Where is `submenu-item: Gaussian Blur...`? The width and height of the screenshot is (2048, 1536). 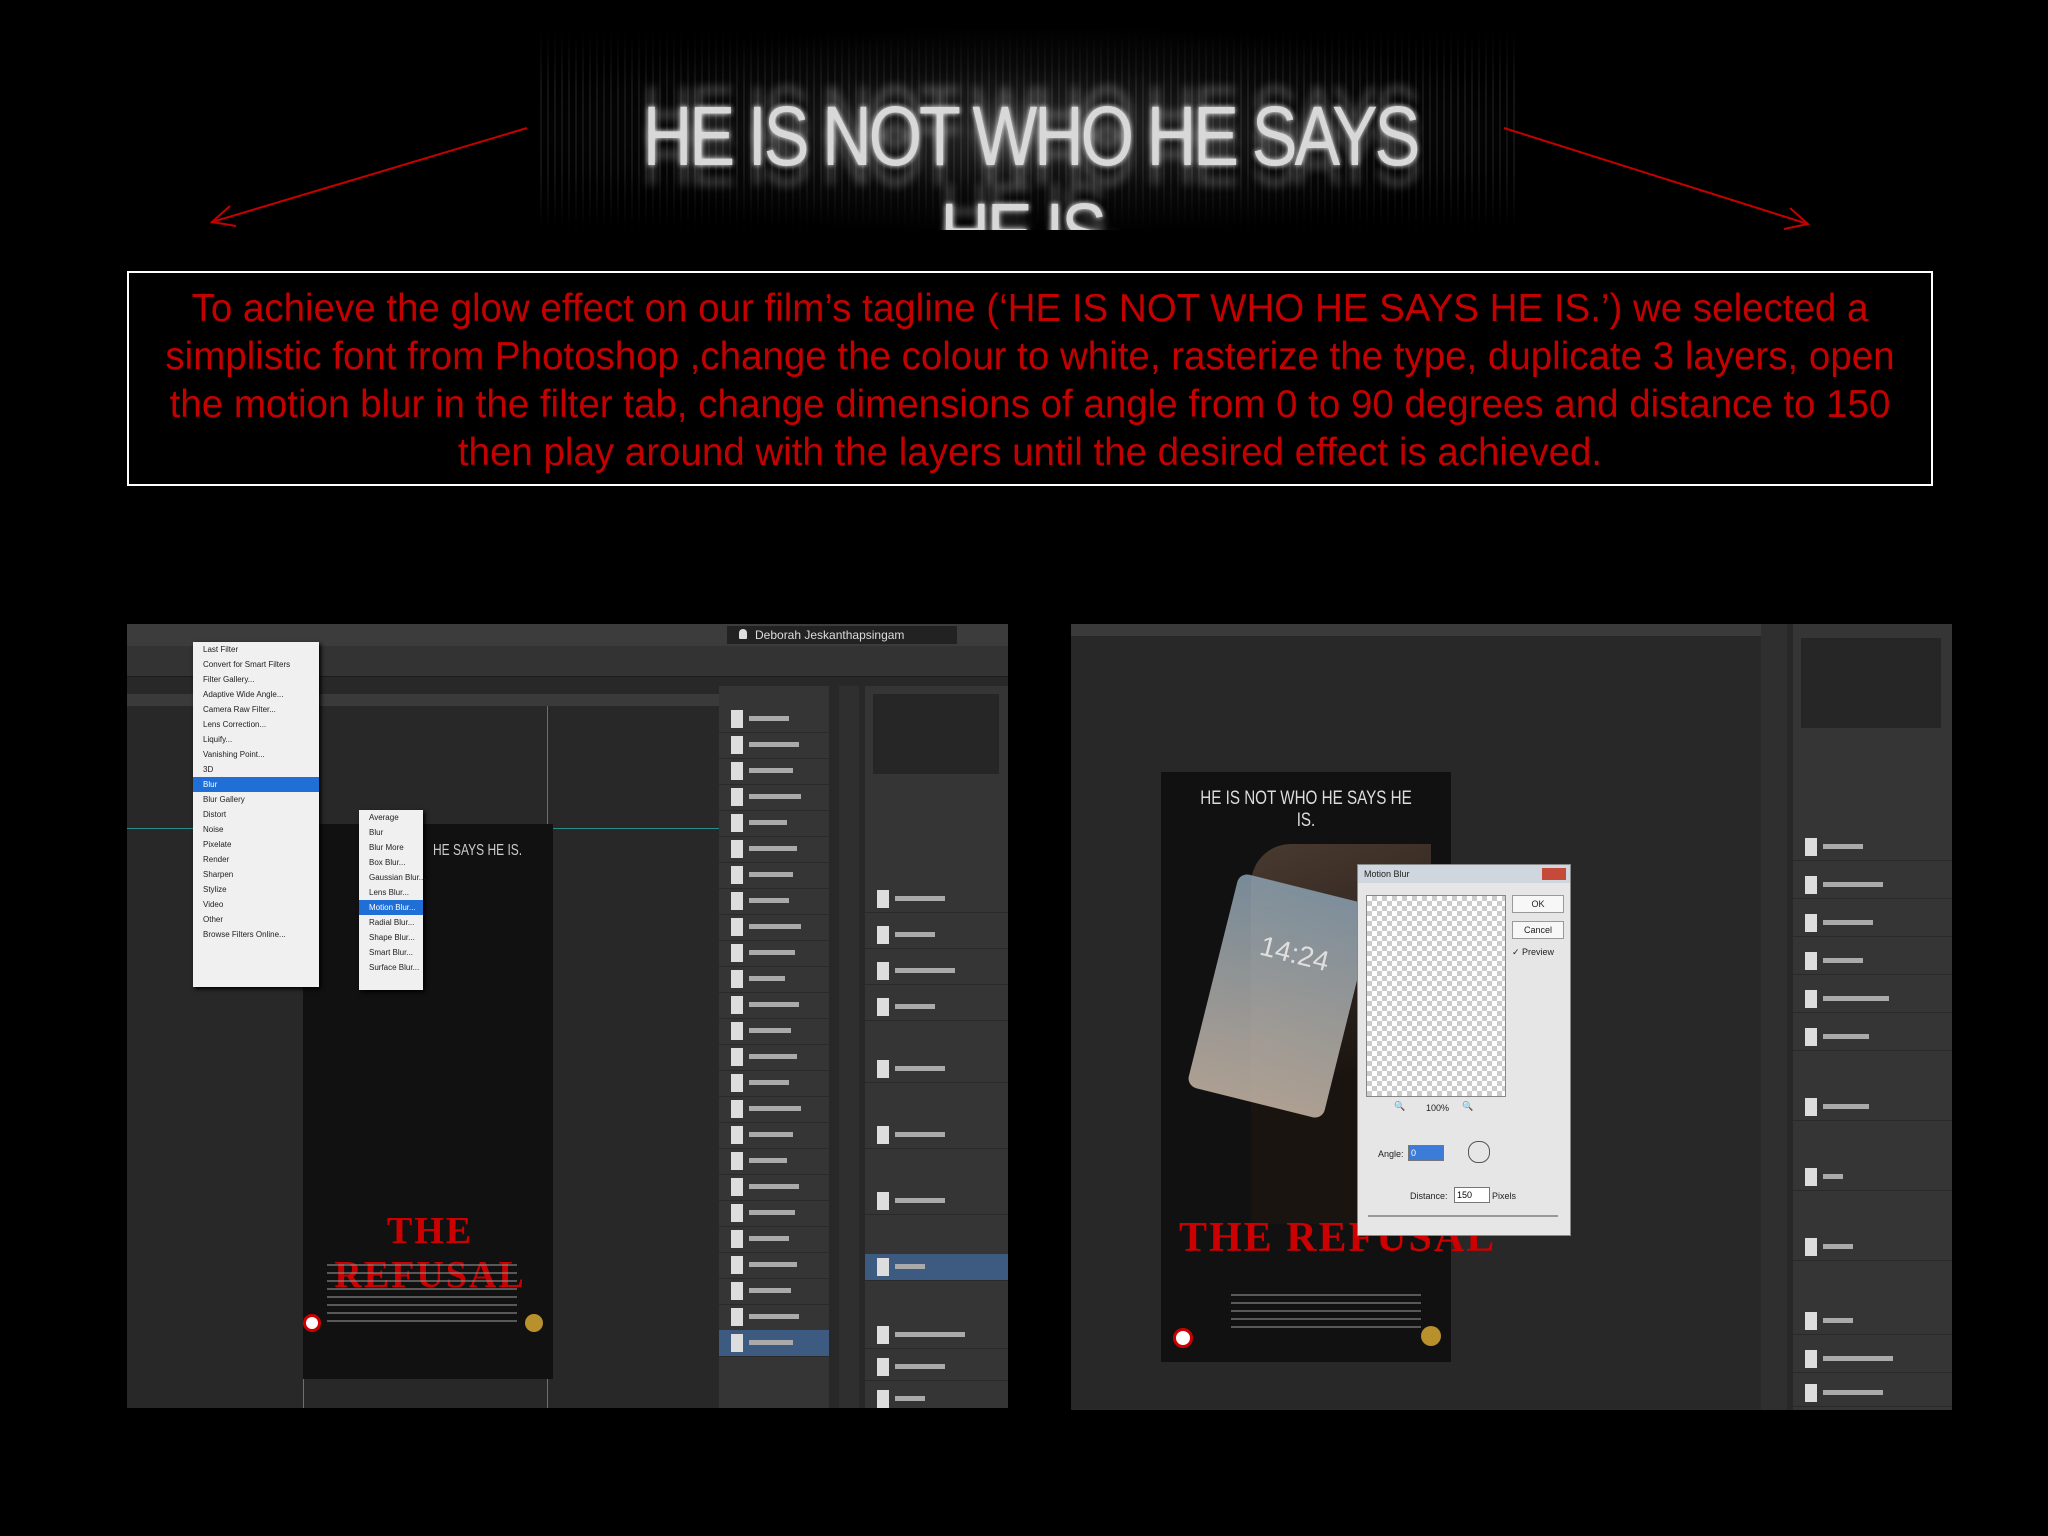 submenu-item: Gaussian Blur... is located at coordinates (392, 877).